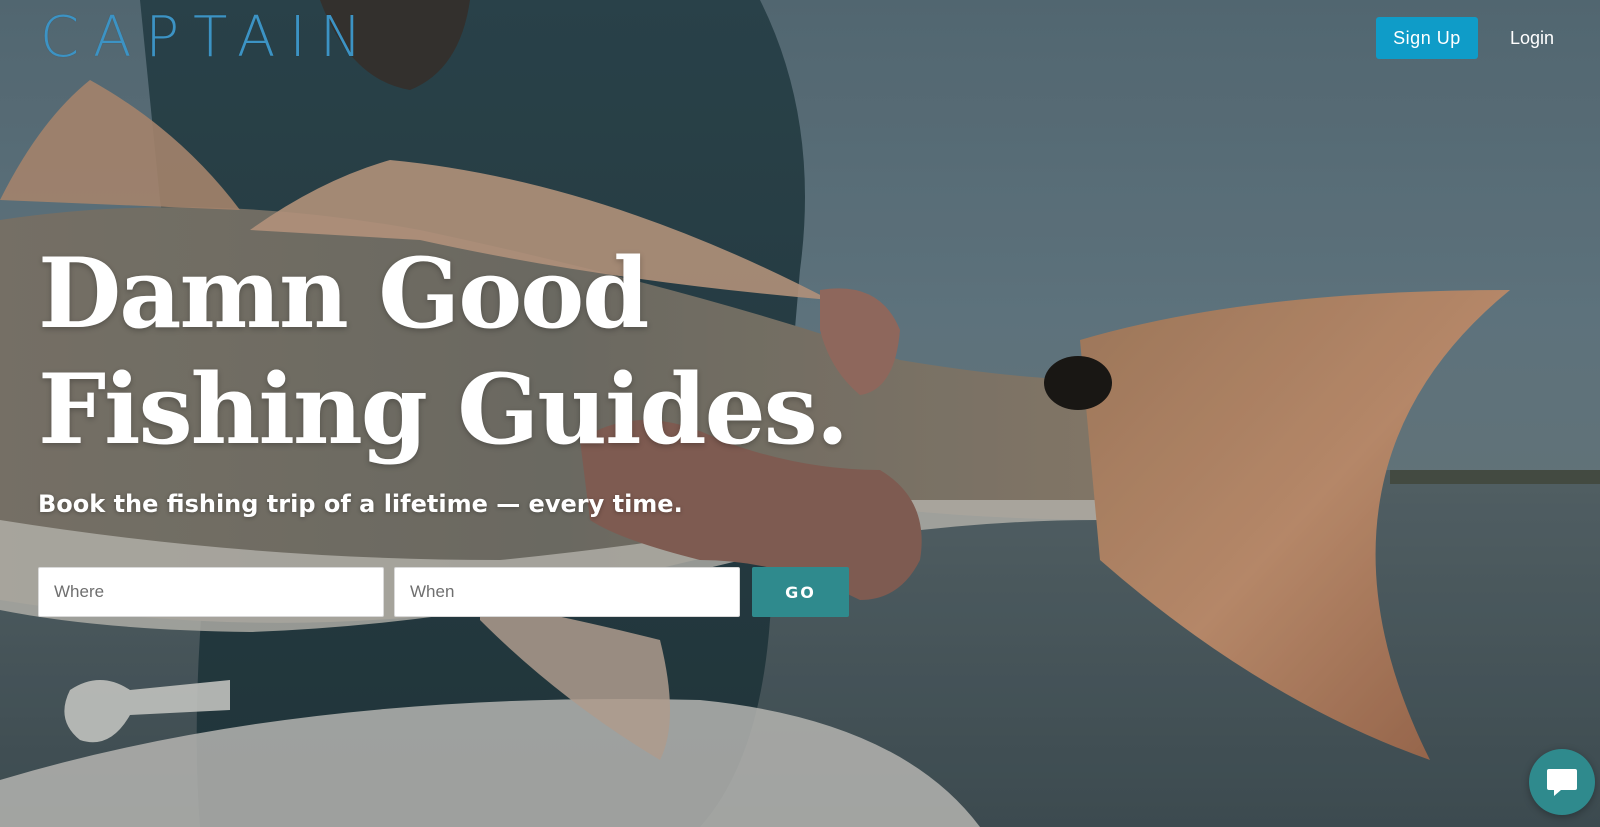 The image size is (1600, 827). I want to click on chat-bubble-icon, so click(1562, 782).